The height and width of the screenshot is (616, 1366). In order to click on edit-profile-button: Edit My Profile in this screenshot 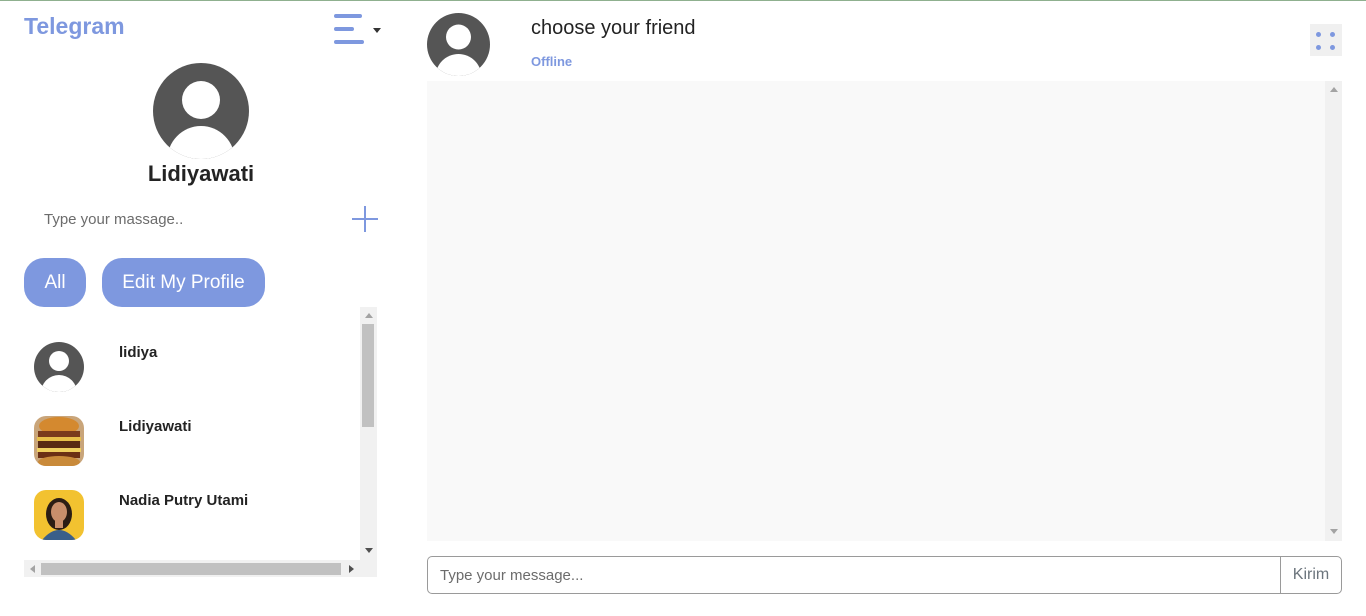, I will do `click(183, 282)`.